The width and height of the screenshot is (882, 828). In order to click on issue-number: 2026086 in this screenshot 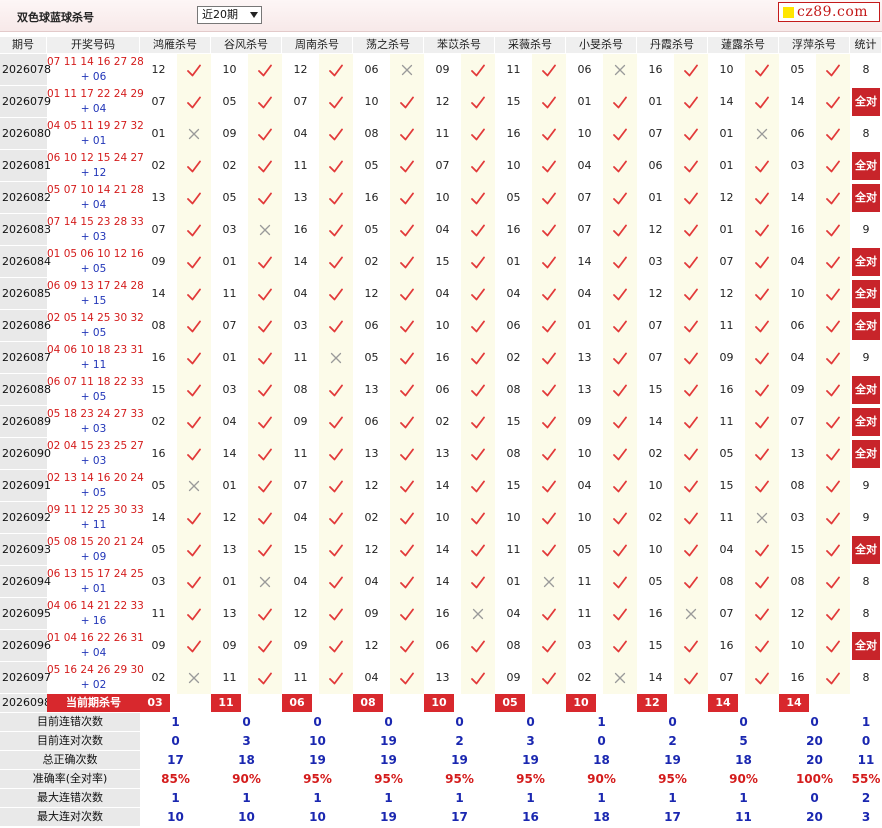, I will do `click(25, 325)`.